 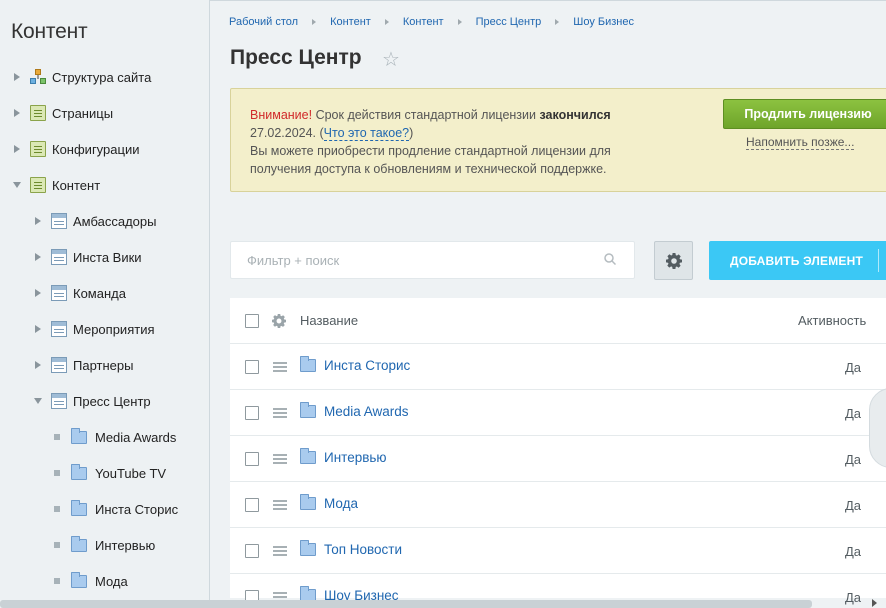 What do you see at coordinates (56, 185) in the screenshot?
I see `sidebar-item-content: Контент` at bounding box center [56, 185].